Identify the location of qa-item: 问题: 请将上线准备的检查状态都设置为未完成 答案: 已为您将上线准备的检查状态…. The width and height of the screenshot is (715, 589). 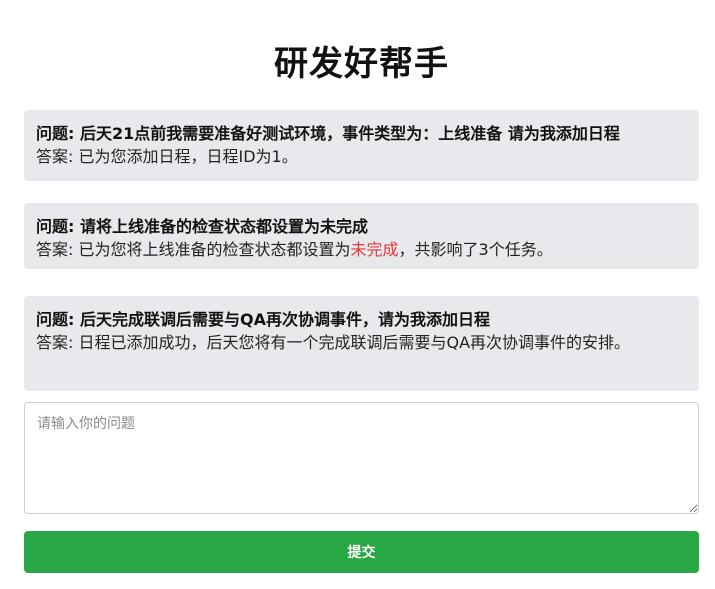
(361, 236).